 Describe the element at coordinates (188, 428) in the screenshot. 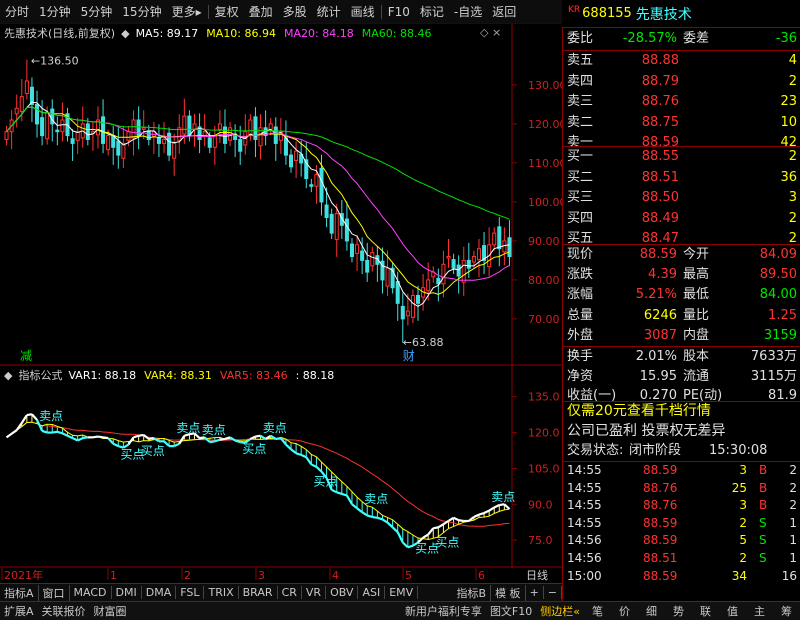

I see `sell-point-marker: 卖点` at that location.